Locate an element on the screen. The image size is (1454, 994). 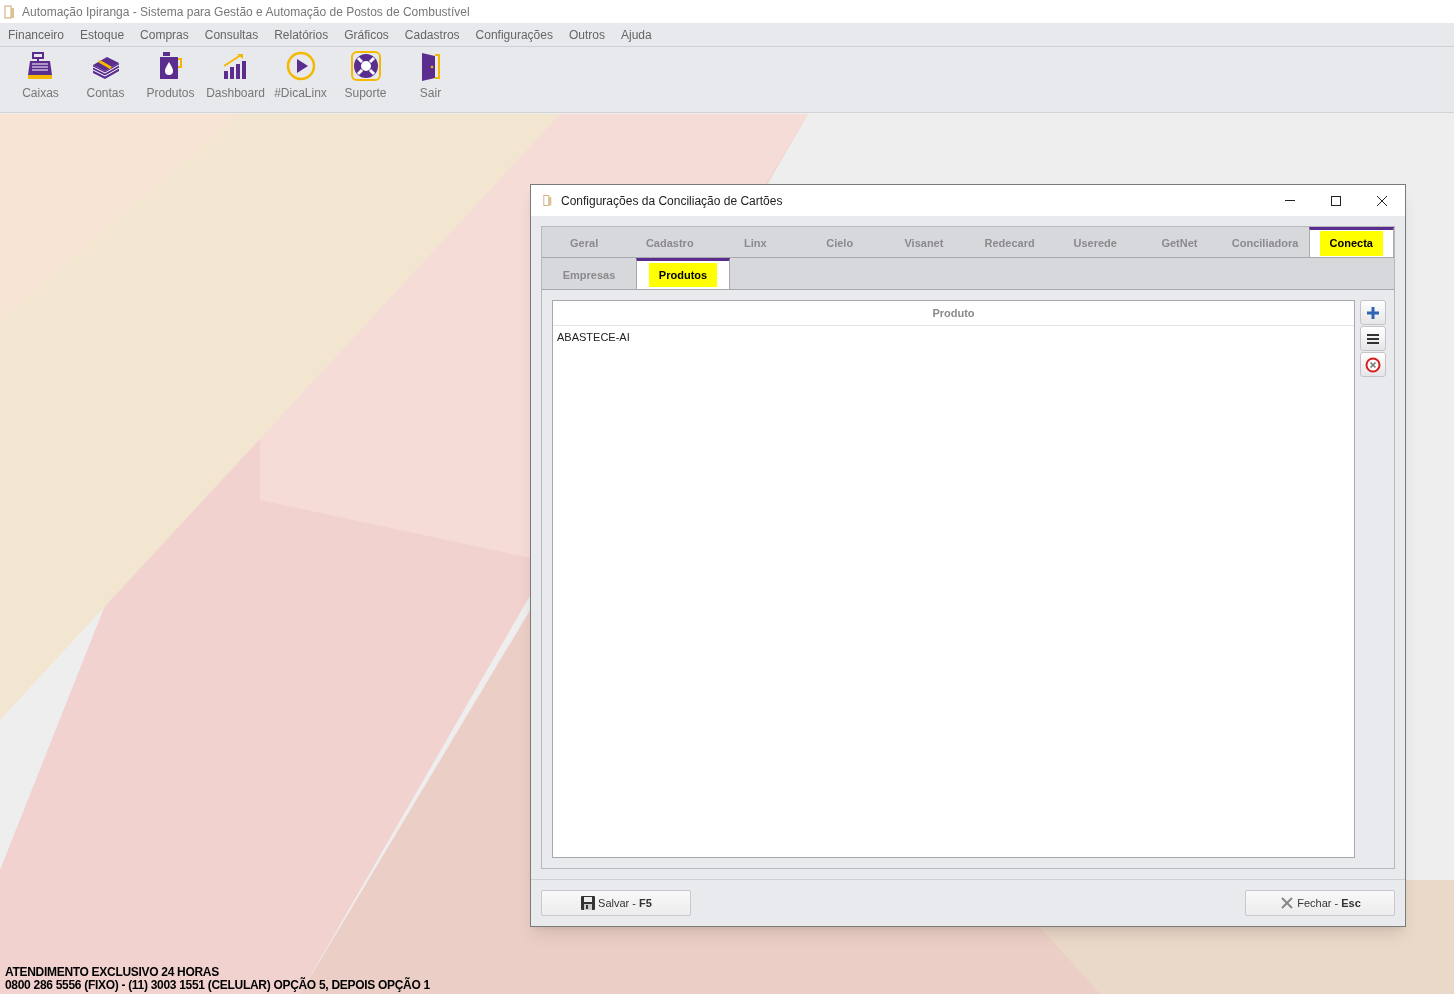
toolbar-button: Produtos is located at coordinates (170, 76).